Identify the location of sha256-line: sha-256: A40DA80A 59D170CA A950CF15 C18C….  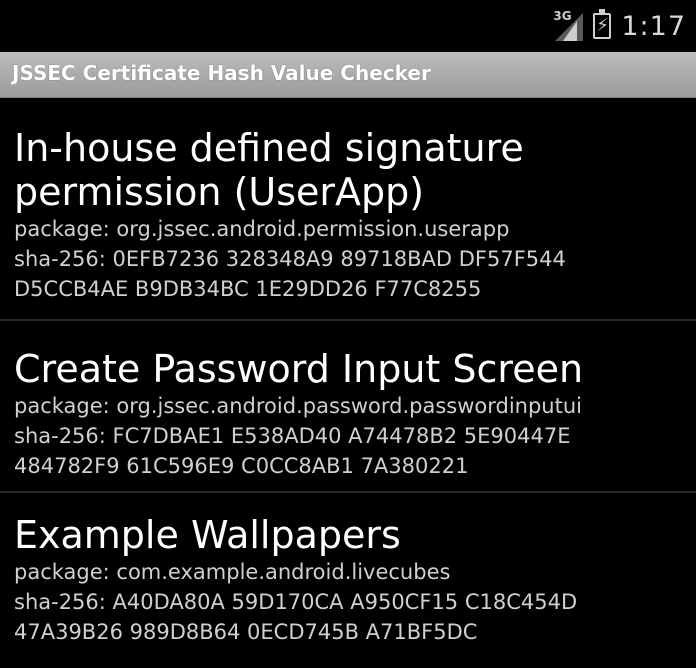
(296, 602).